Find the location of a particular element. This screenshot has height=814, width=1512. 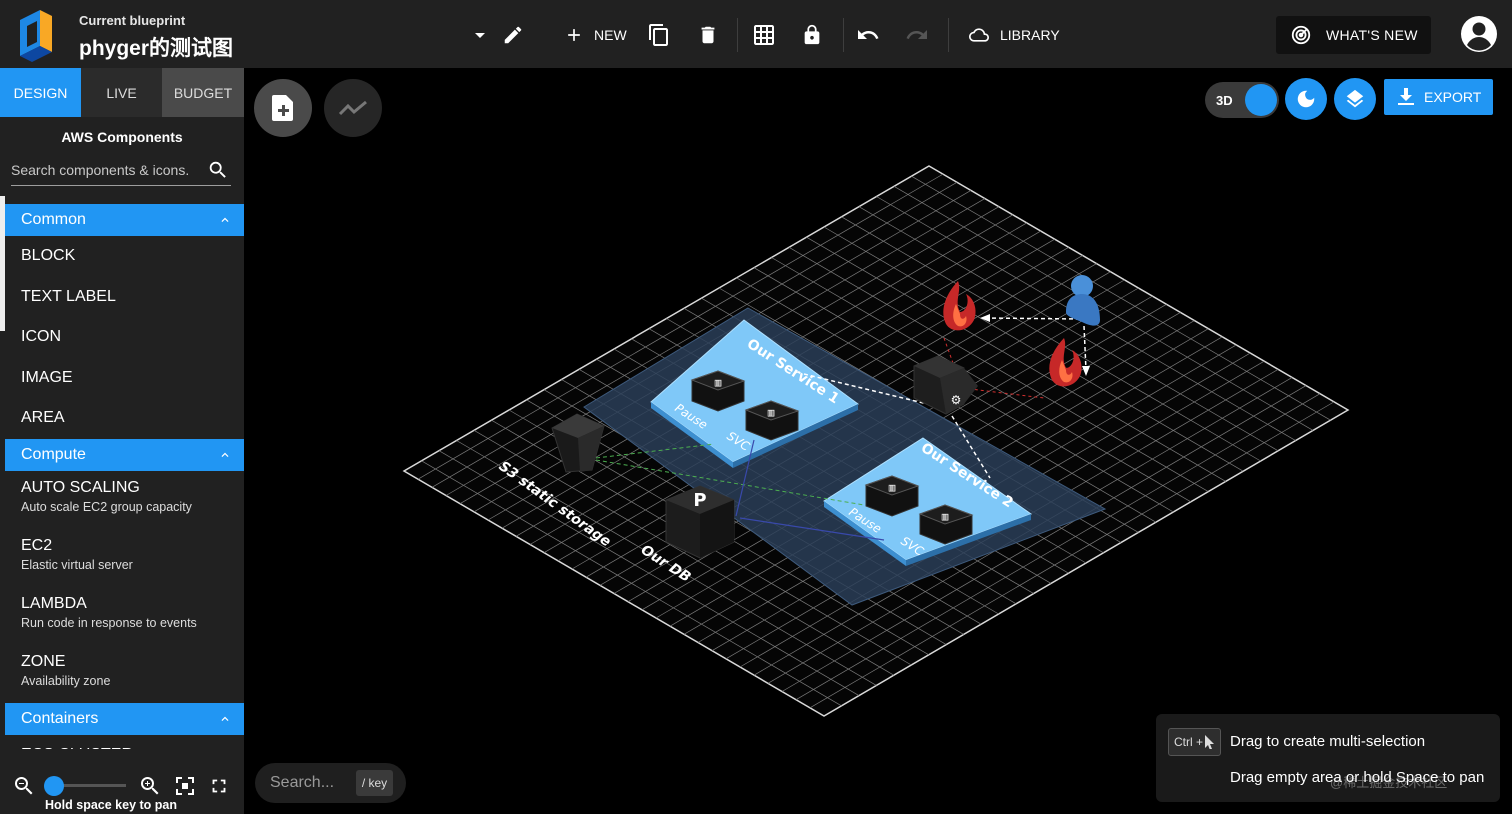

ctrl-key-chip: Ctrl + is located at coordinates (1194, 742).